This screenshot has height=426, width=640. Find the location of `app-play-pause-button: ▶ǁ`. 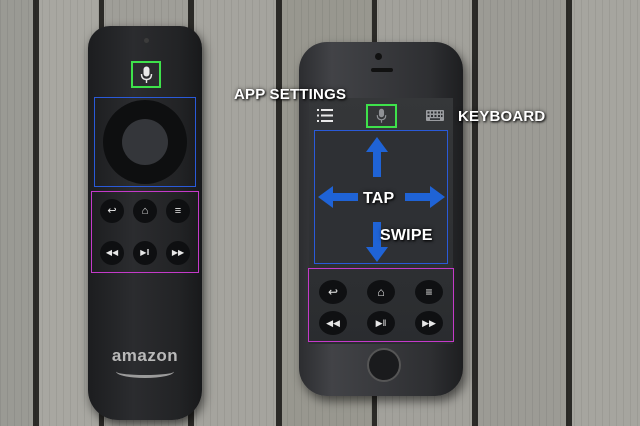

app-play-pause-button: ▶ǁ is located at coordinates (381, 323).